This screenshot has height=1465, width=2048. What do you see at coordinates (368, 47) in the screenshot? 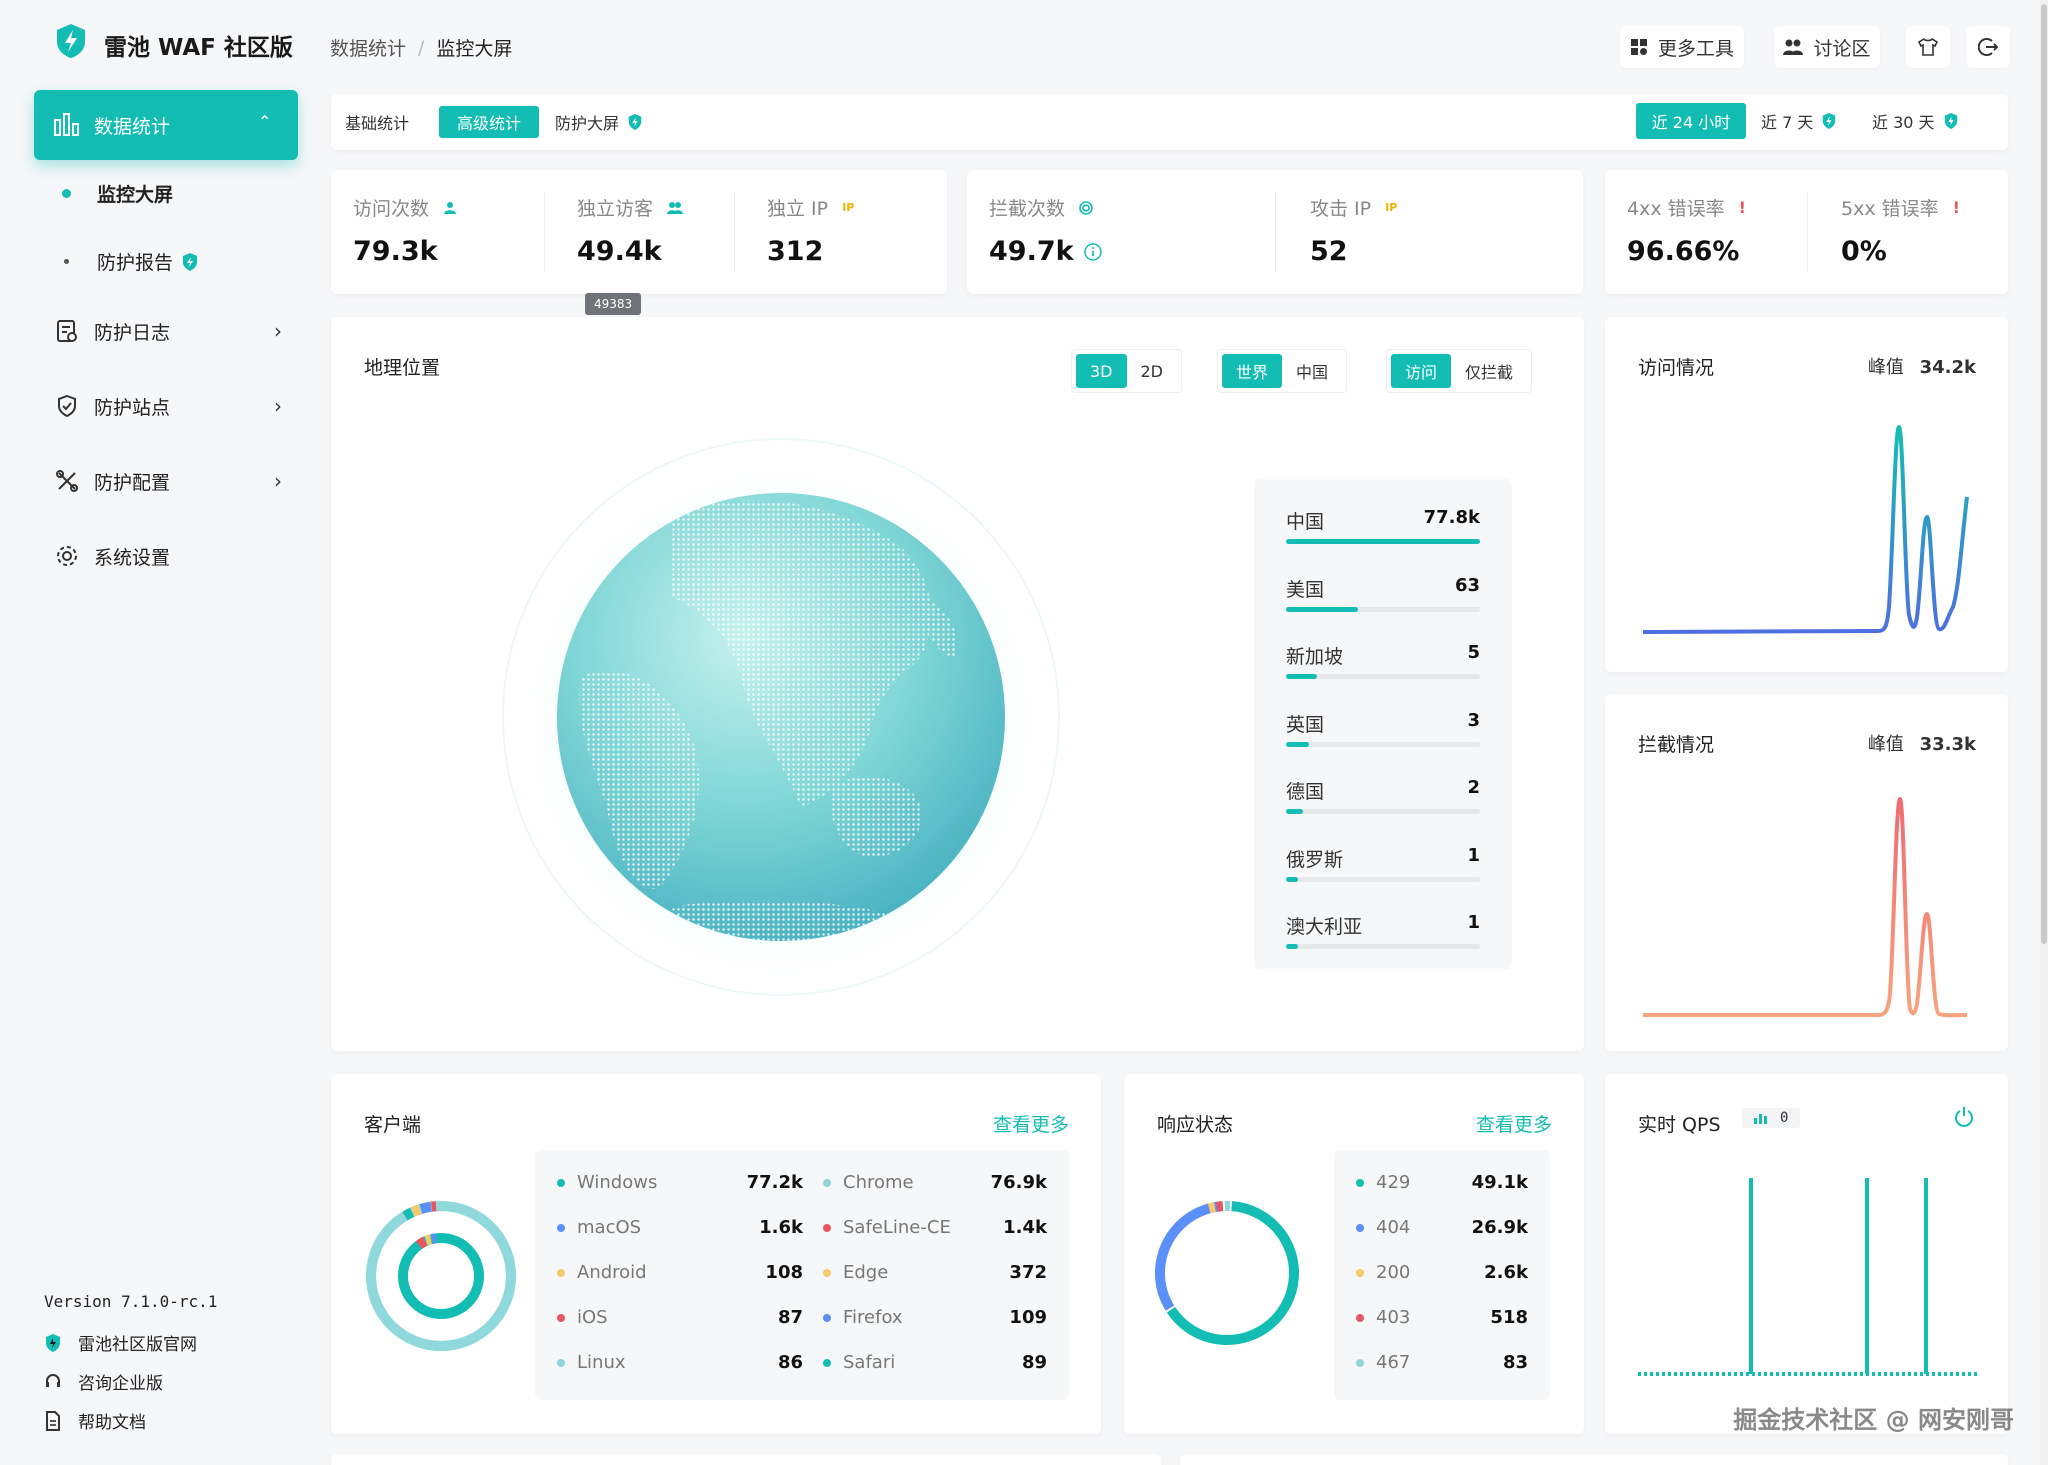
I see `breadcrumb-parent: 数据统计` at bounding box center [368, 47].